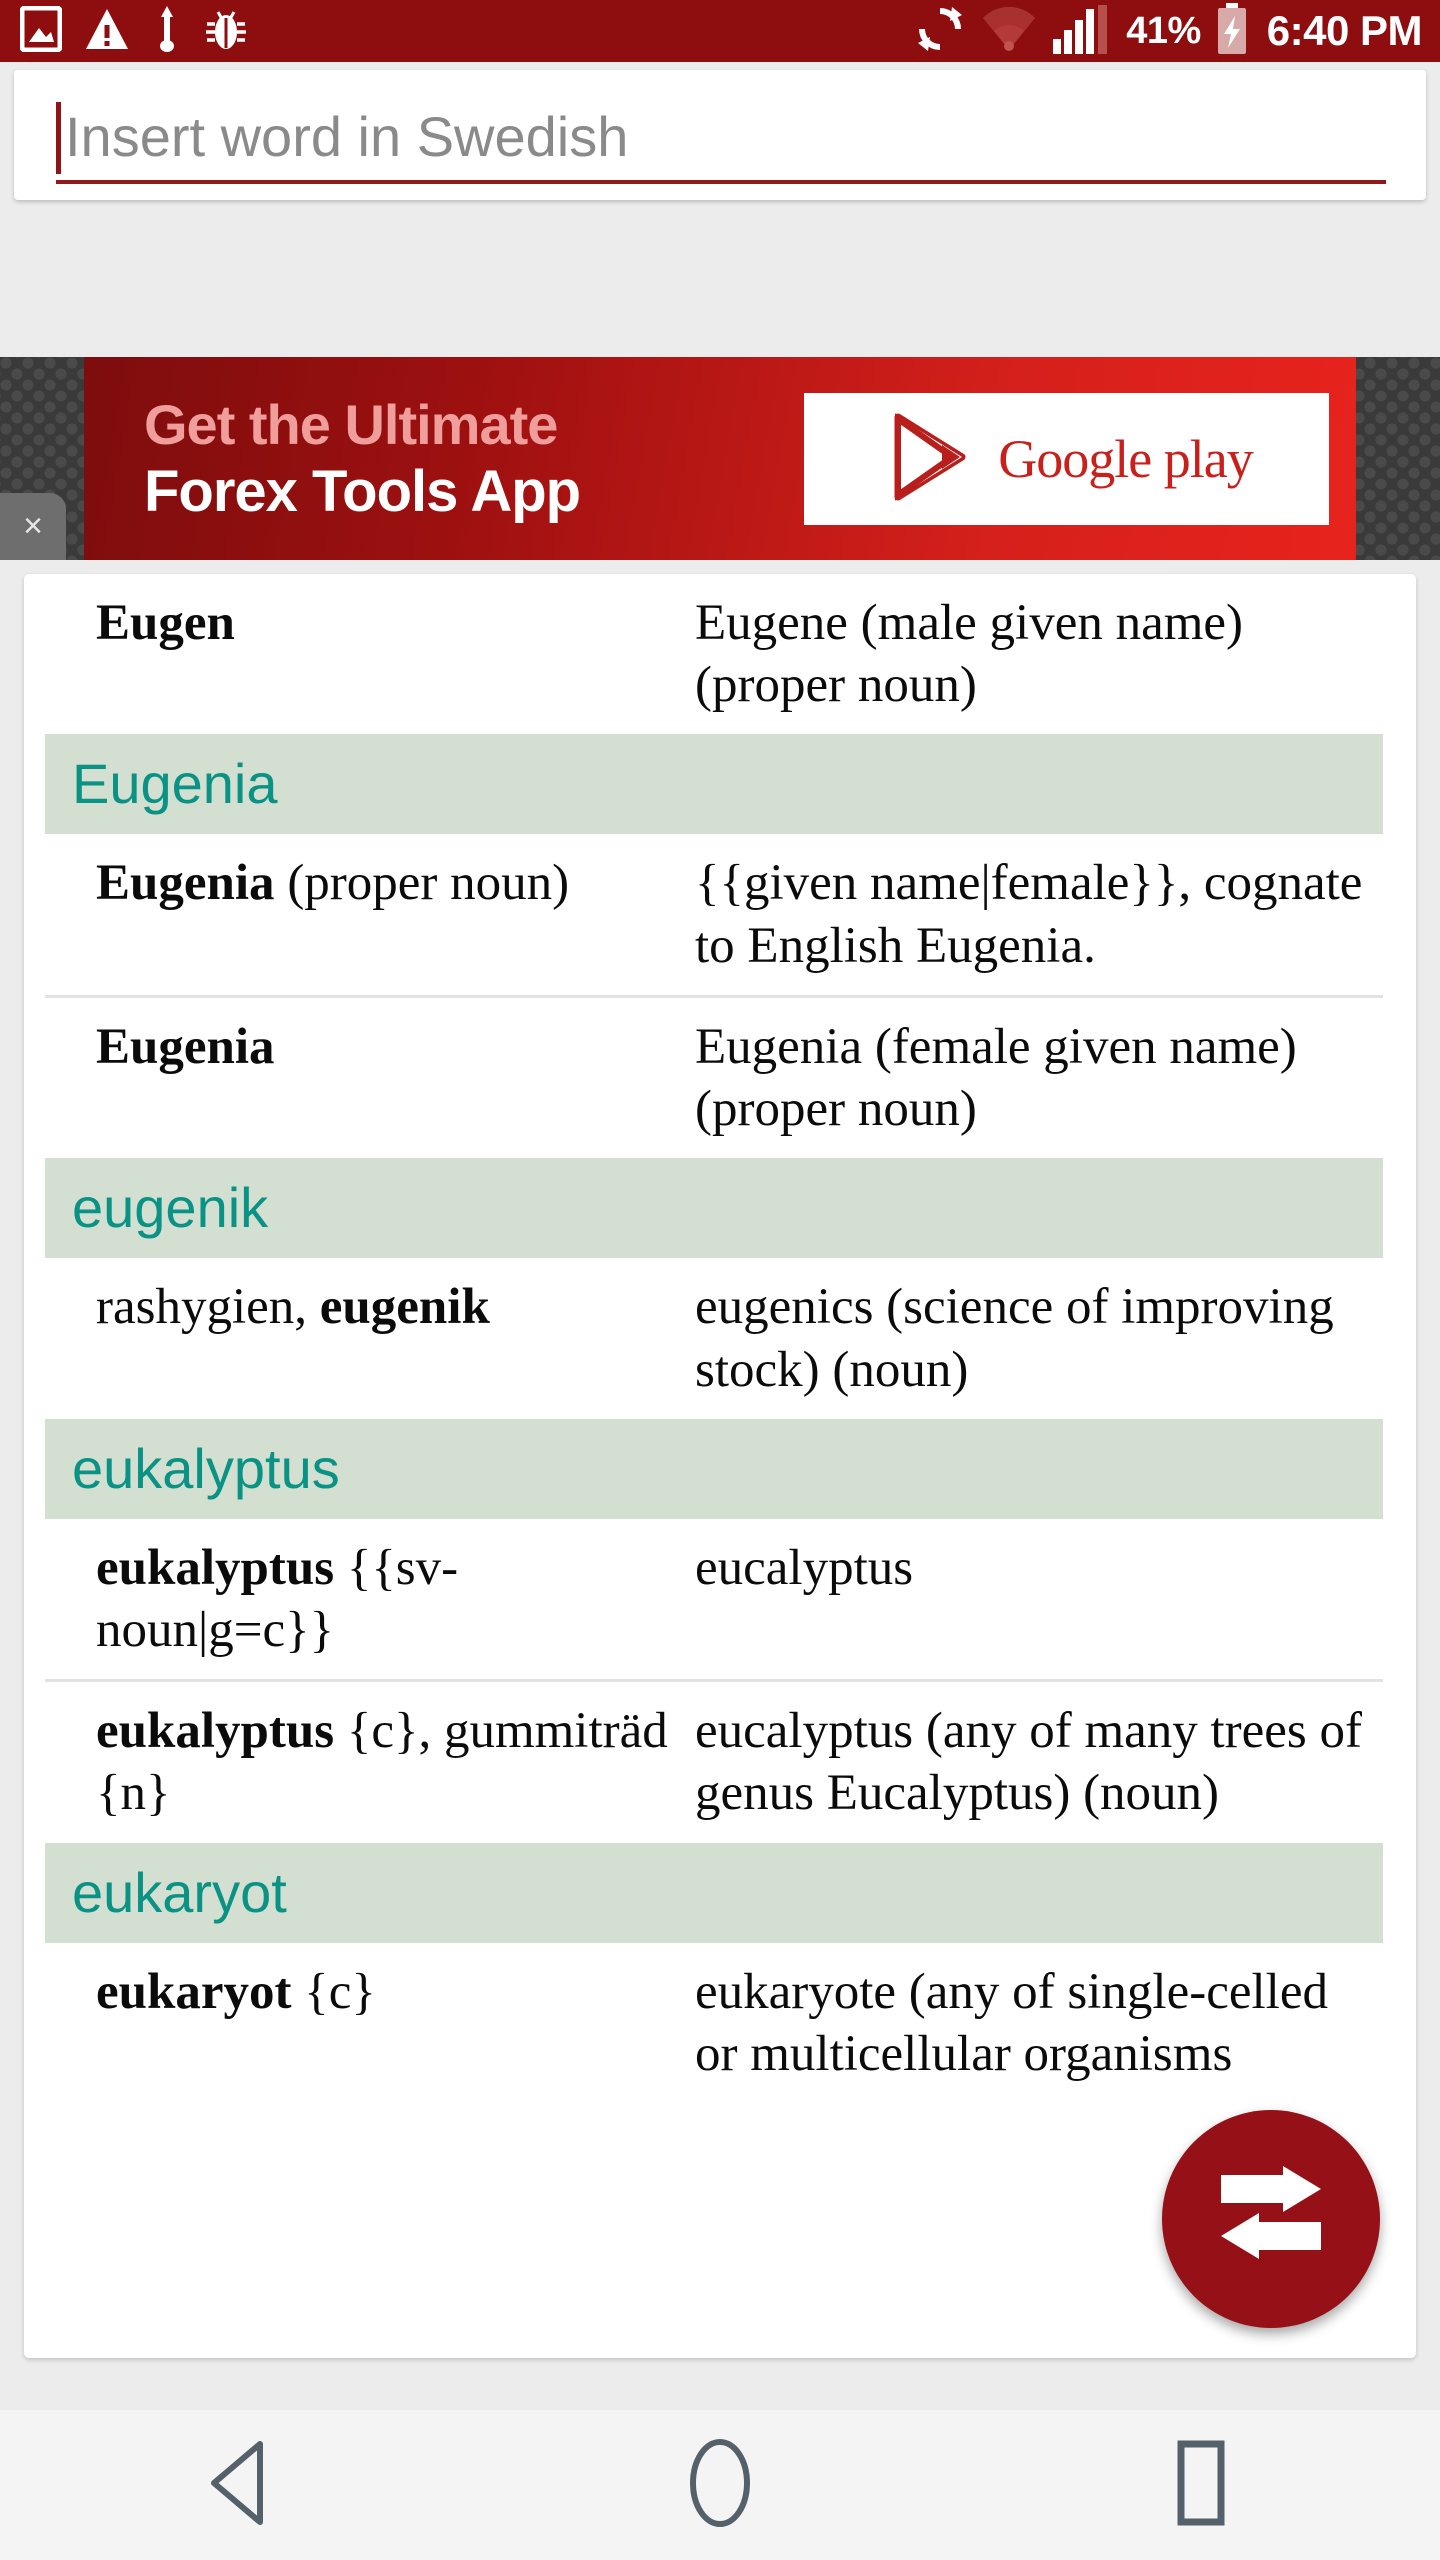 The height and width of the screenshot is (2560, 1440). What do you see at coordinates (715, 136) in the screenshot?
I see `search-input` at bounding box center [715, 136].